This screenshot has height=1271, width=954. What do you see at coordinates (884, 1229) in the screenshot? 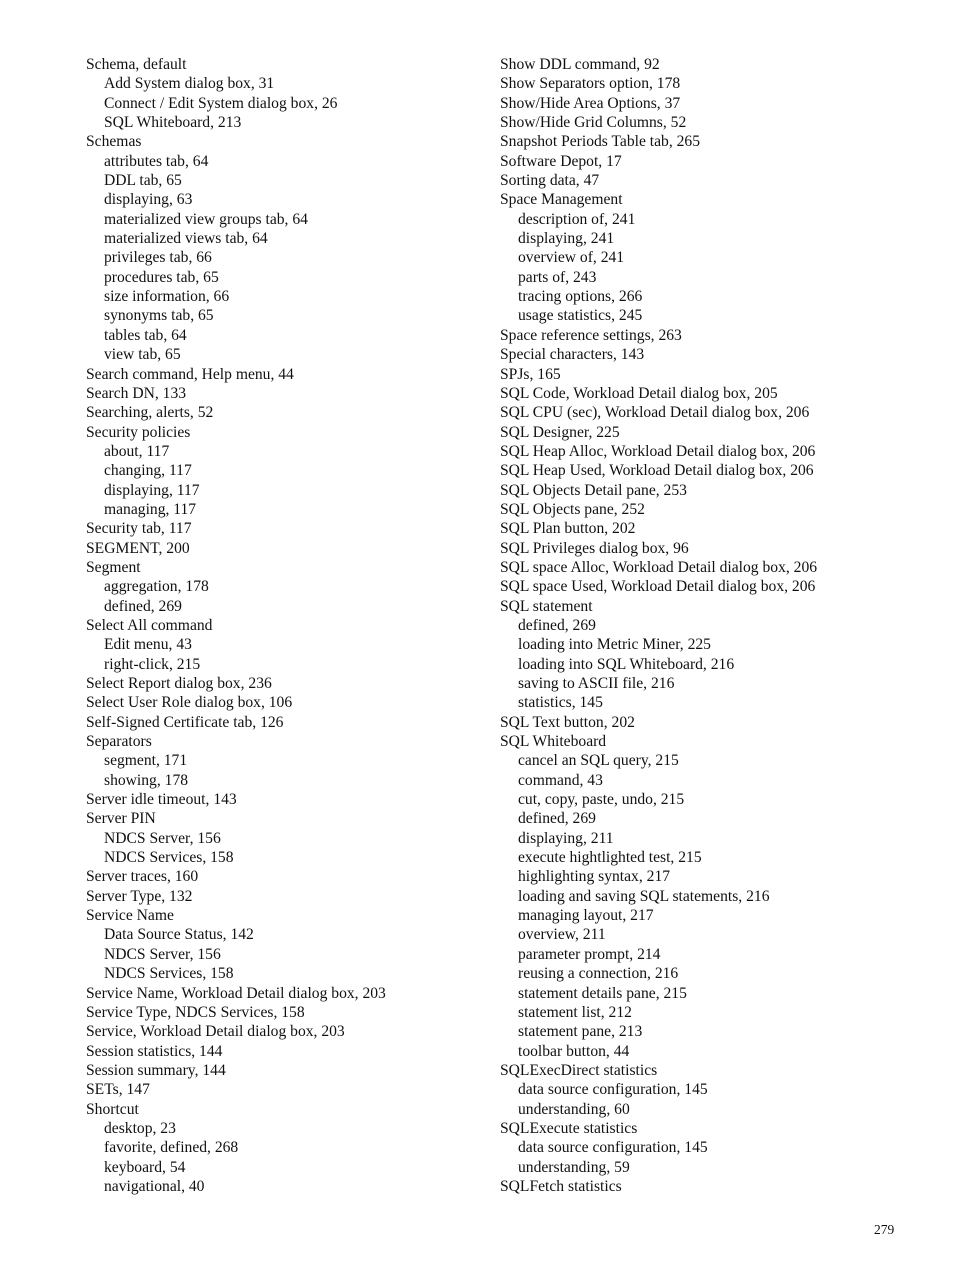
I see `page-number: 279` at bounding box center [884, 1229].